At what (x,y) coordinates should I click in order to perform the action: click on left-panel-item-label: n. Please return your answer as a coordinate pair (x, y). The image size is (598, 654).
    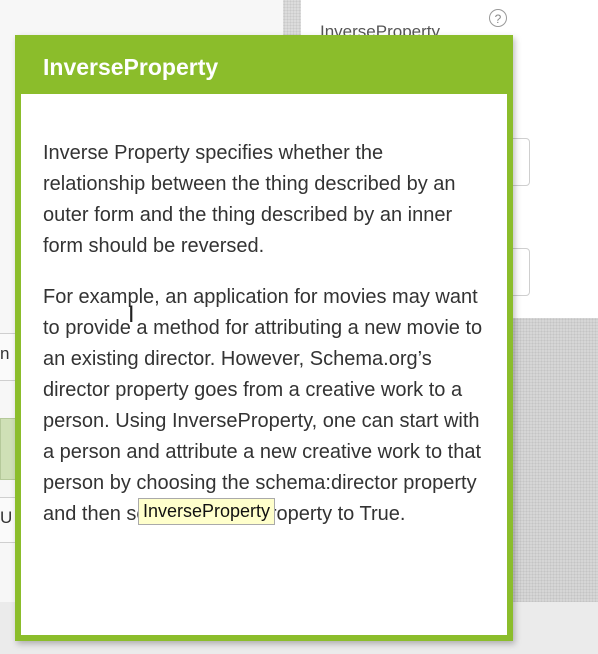
    Looking at the image, I should click on (5, 353).